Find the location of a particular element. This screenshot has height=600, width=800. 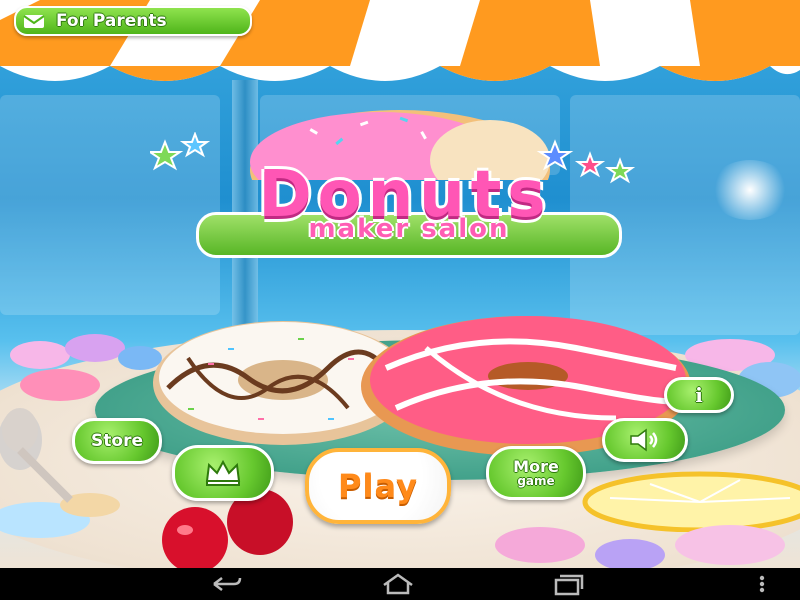

speaker-icon is located at coordinates (644, 440).